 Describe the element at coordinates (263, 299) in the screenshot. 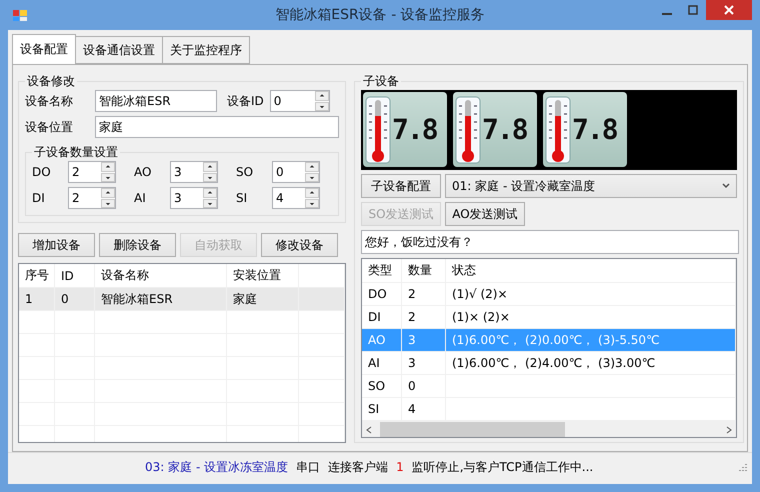

I see `table-cell: 家庭` at that location.